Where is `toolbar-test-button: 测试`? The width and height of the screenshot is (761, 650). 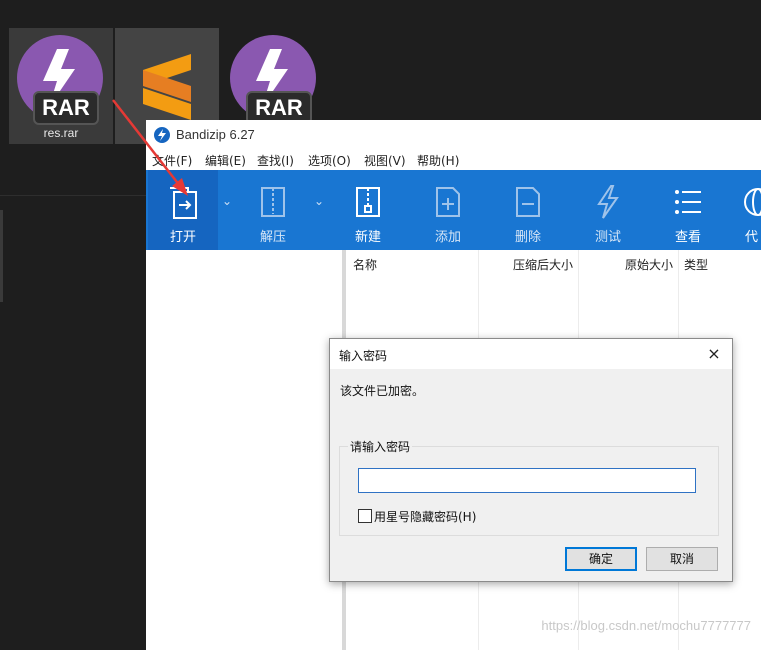 toolbar-test-button: 测试 is located at coordinates (608, 210).